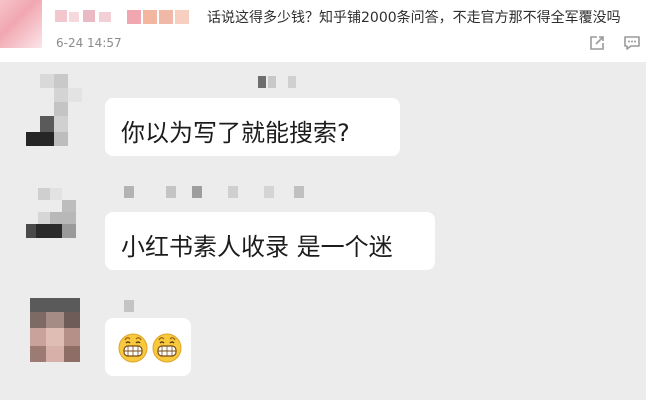 The width and height of the screenshot is (646, 400). I want to click on message-bubble: 你以为写了就能搜索?, so click(252, 127).